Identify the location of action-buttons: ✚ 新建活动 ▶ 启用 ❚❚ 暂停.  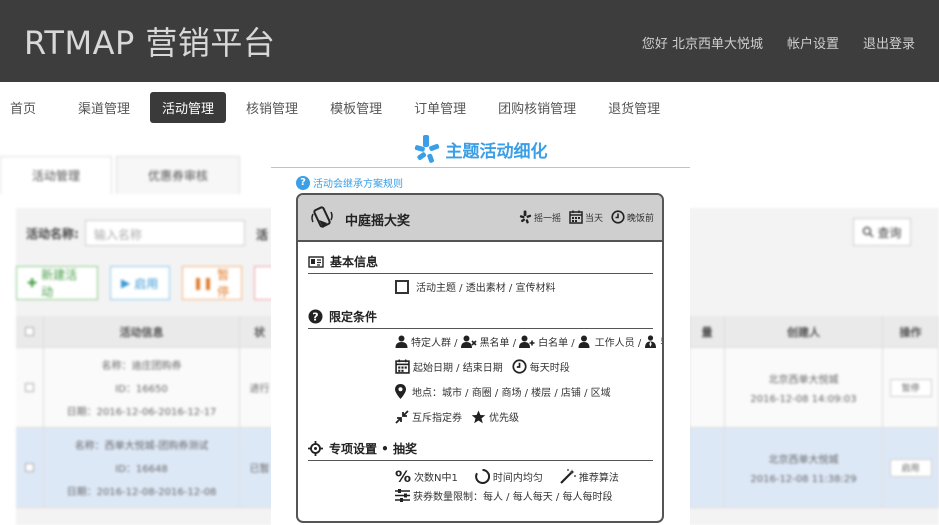
(146, 283).